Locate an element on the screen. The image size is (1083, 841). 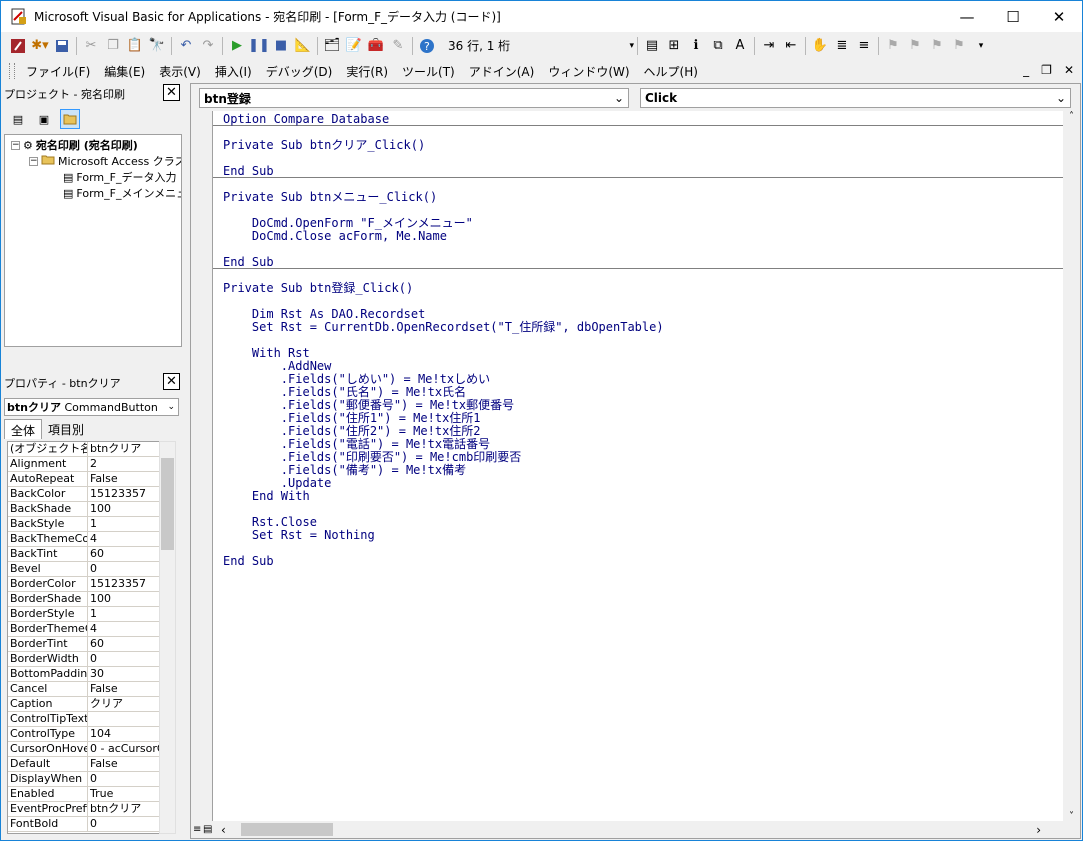
paste-icon: 📋 is located at coordinates (135, 46).